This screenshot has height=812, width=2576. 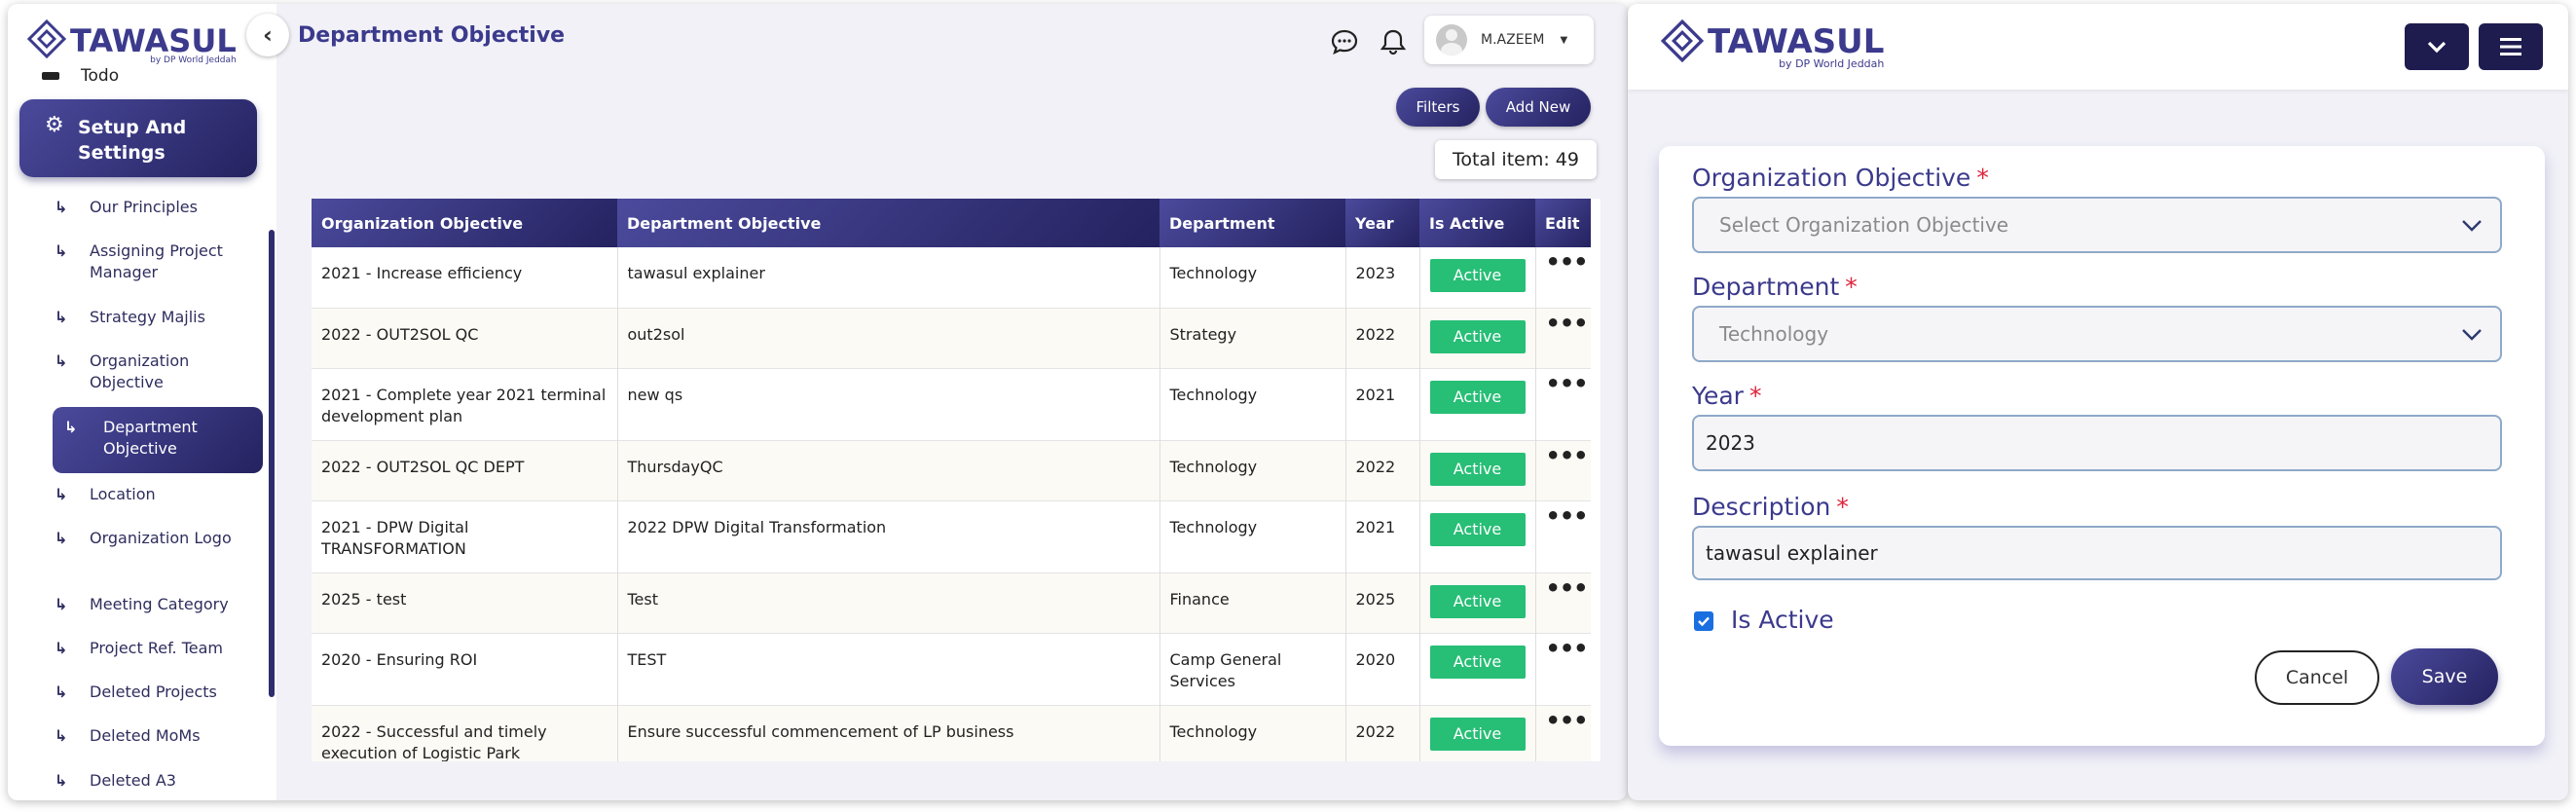 What do you see at coordinates (464, 223) in the screenshot?
I see `column-header: Organization Objective` at bounding box center [464, 223].